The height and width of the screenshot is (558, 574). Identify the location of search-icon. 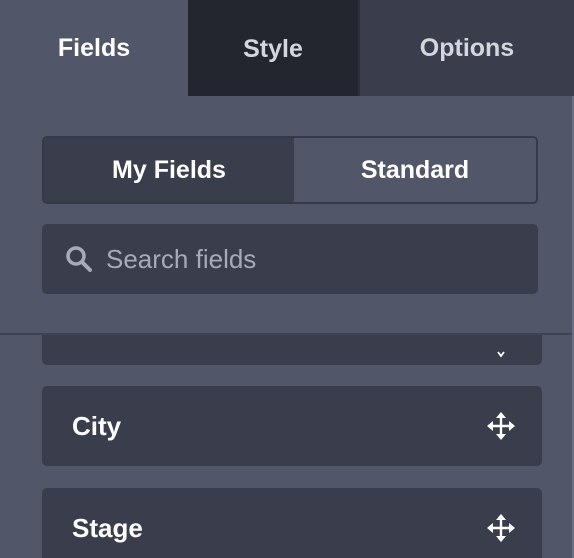
(79, 259).